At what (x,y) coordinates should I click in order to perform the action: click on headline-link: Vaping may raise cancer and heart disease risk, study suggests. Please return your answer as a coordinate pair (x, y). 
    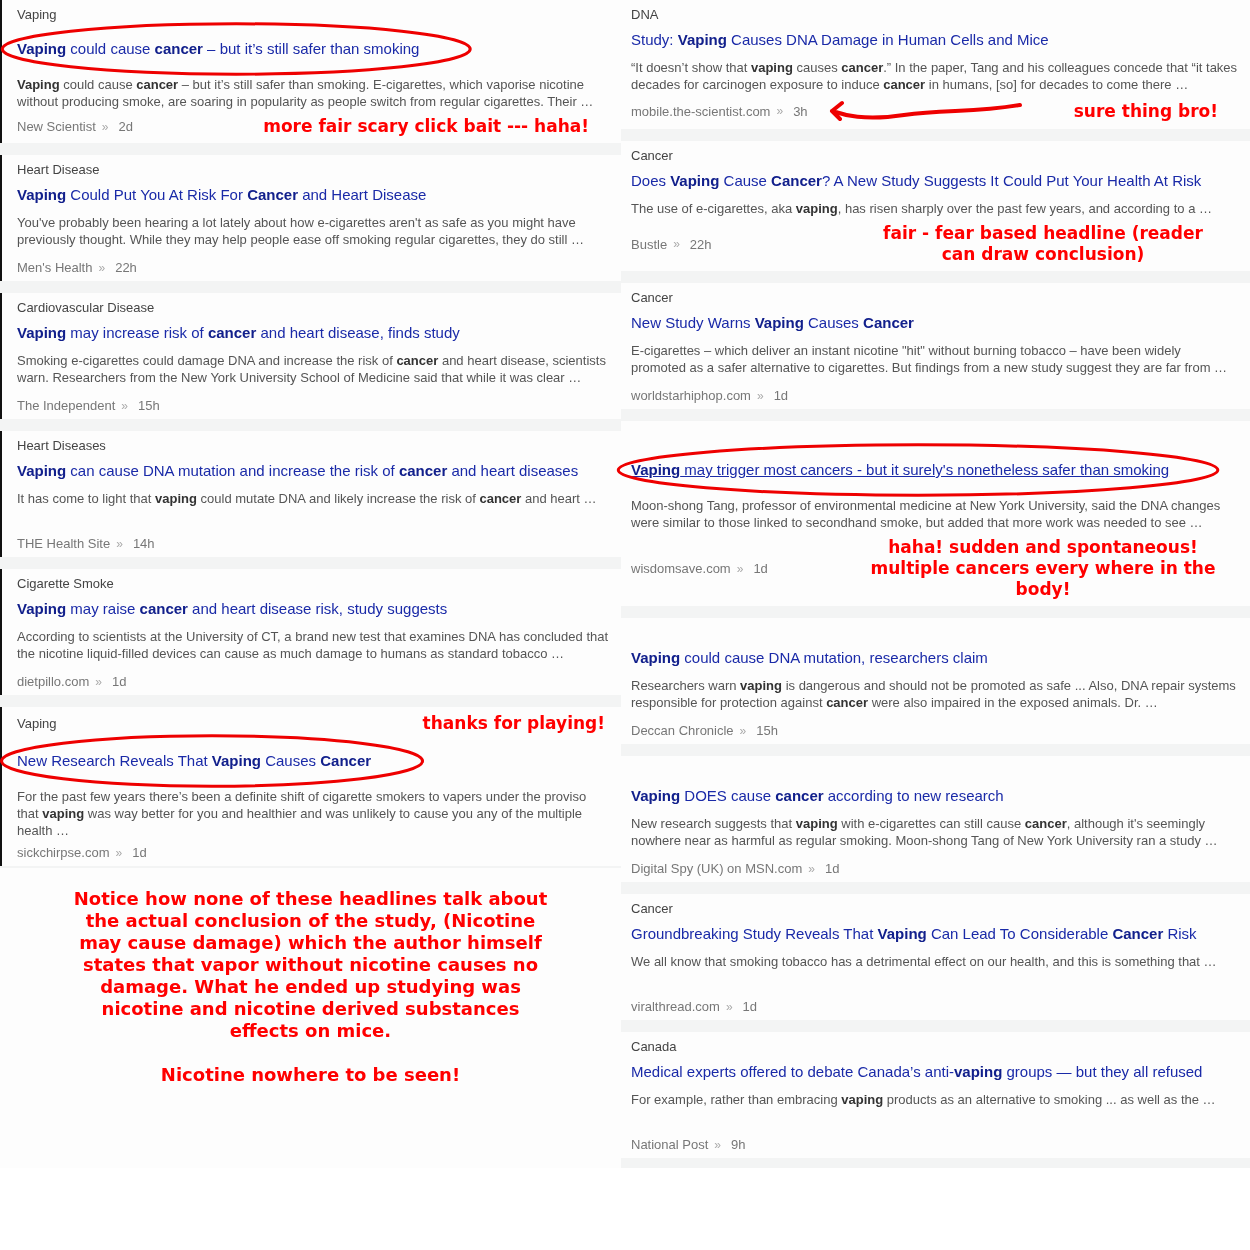
    Looking at the image, I should click on (232, 608).